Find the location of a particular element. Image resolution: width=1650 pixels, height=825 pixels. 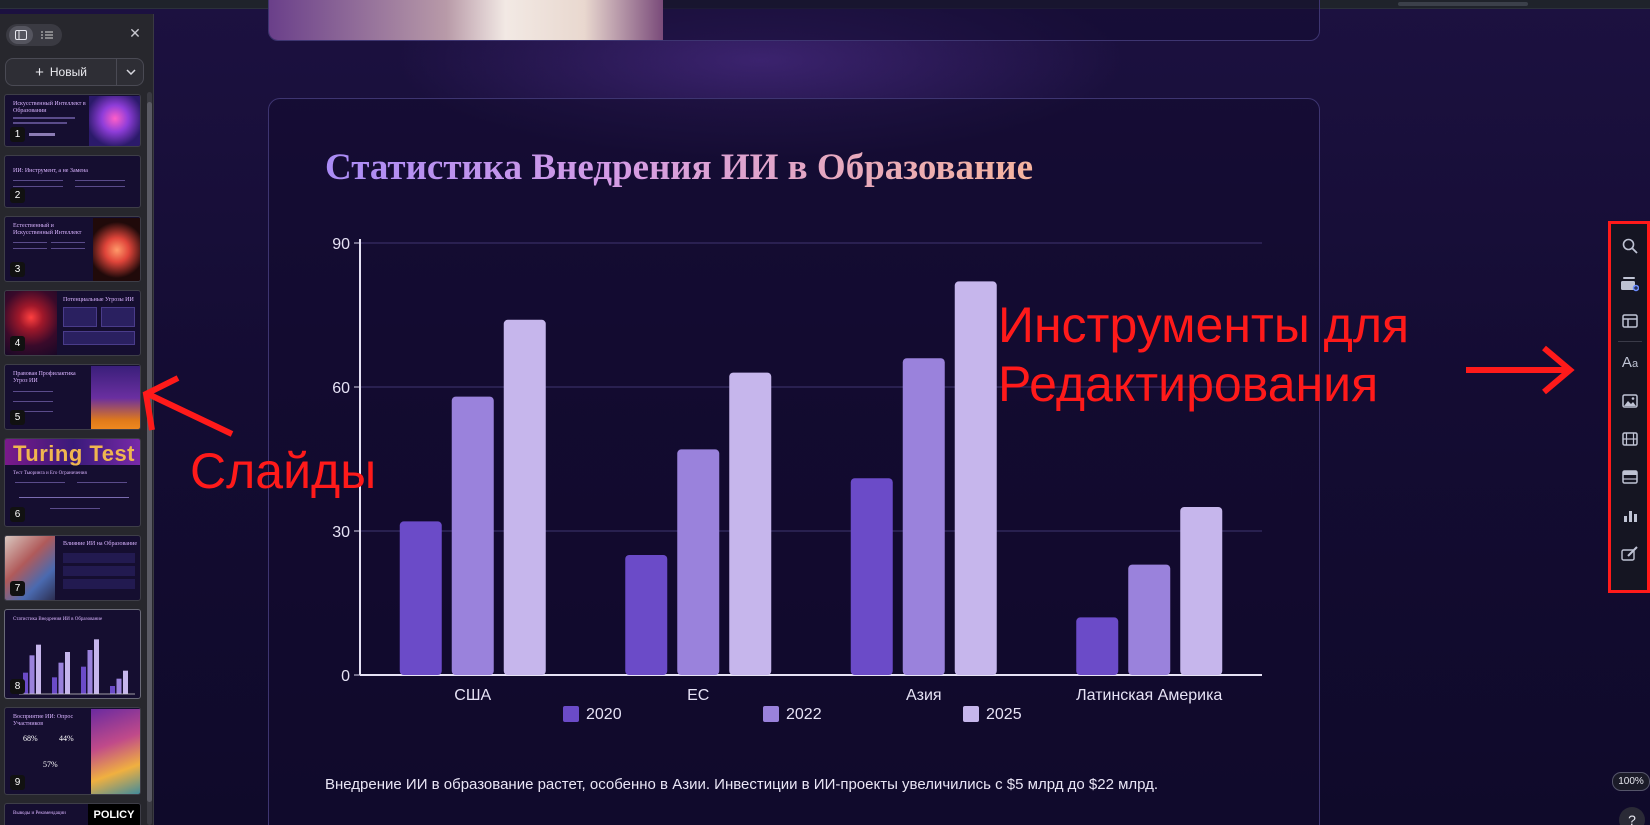

text-tool: Aa is located at coordinates (1630, 362).